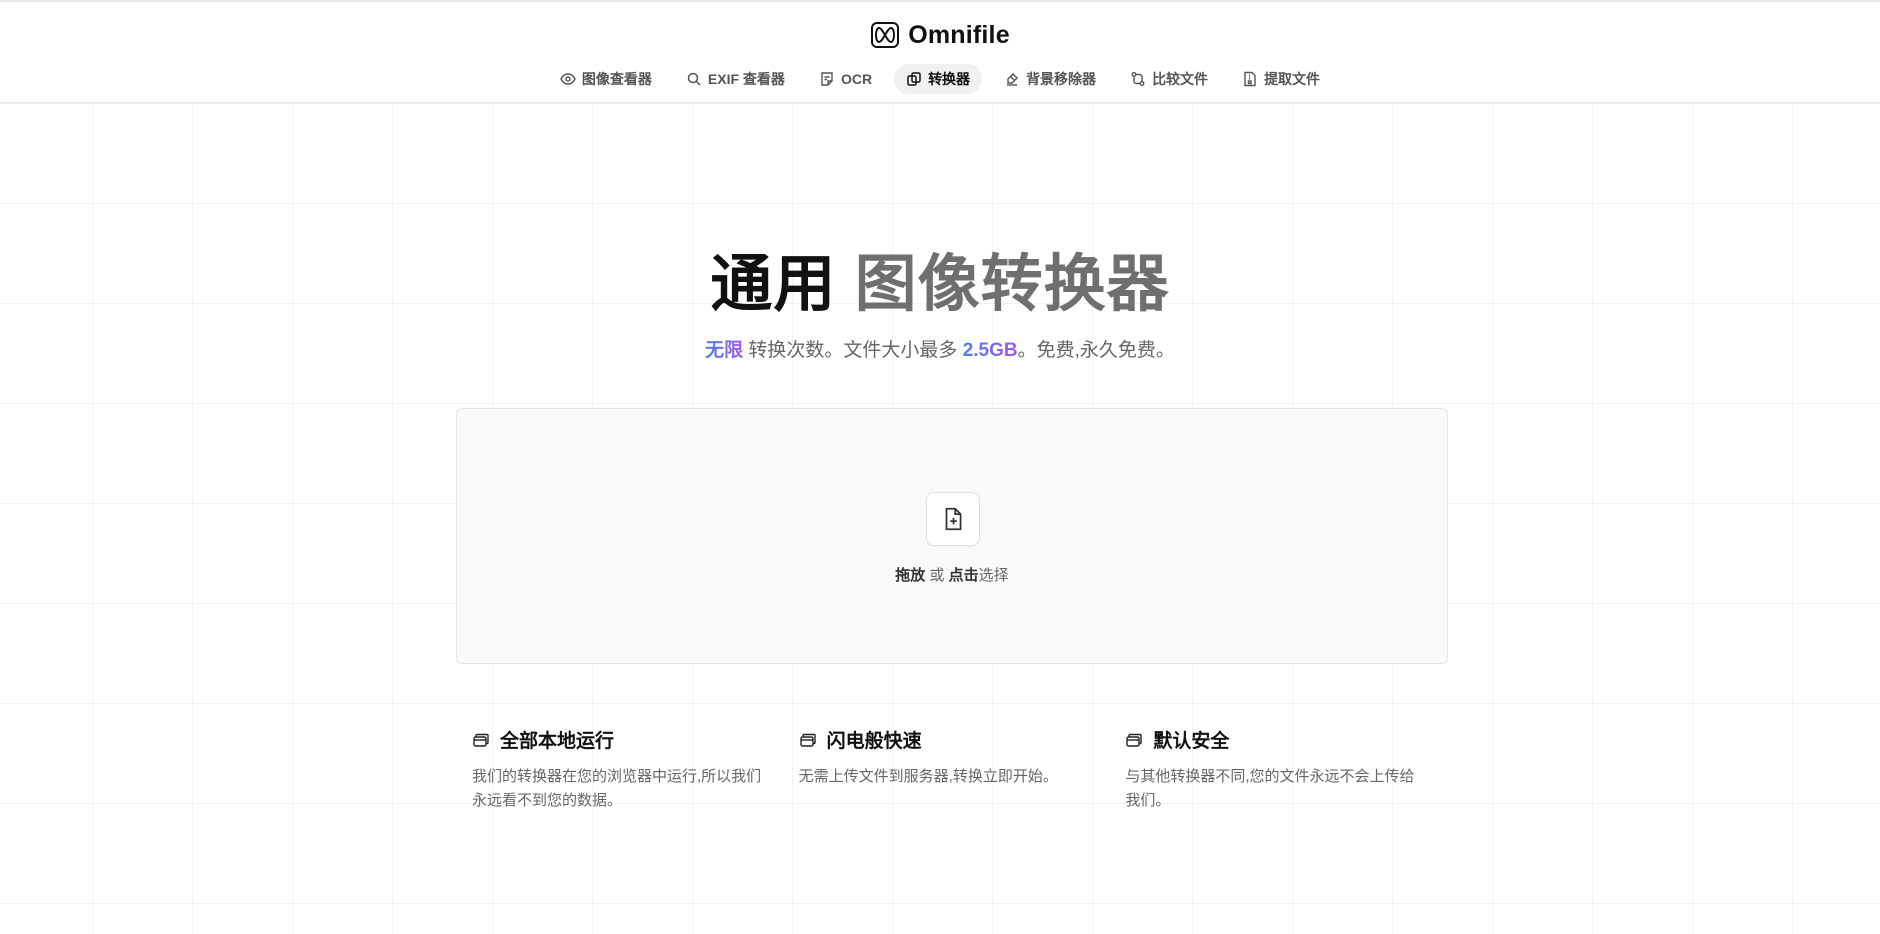 The image size is (1880, 934). I want to click on dropzone-instruction: 拖放 或 点击选择, so click(952, 574).